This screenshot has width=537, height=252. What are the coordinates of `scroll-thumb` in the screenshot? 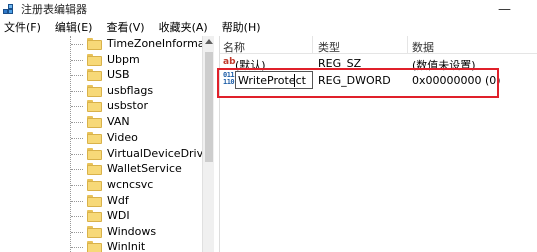 It's located at (209, 107).